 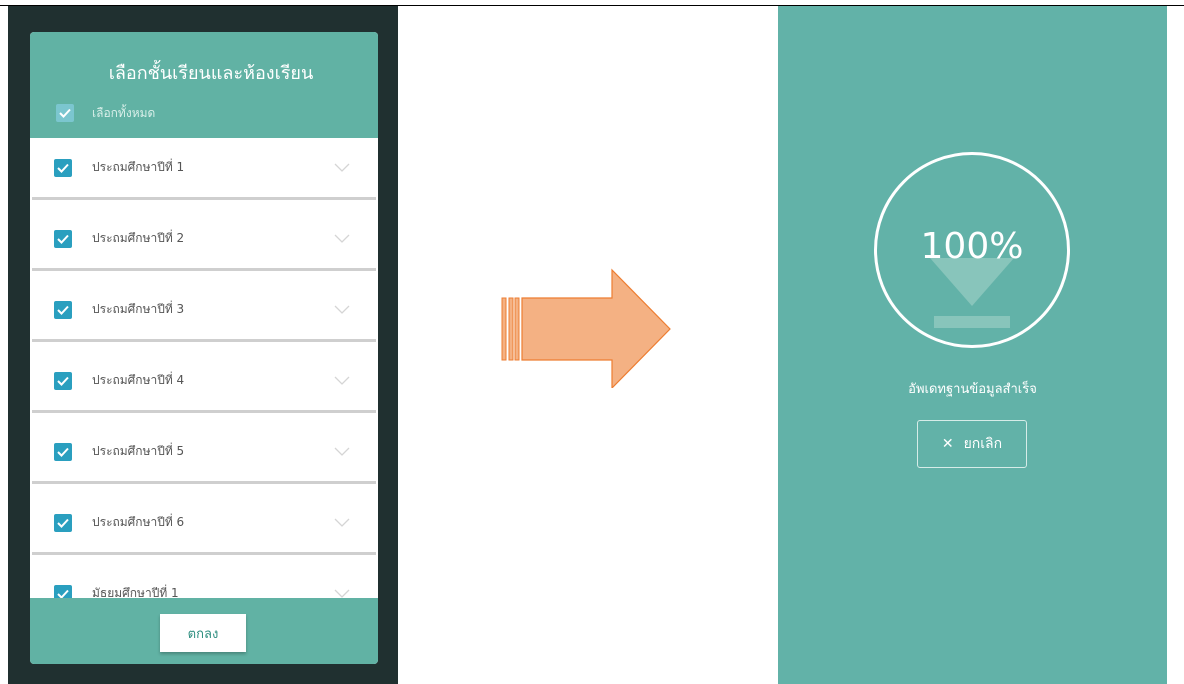 I want to click on select-all-checkbox, so click(x=65, y=113).